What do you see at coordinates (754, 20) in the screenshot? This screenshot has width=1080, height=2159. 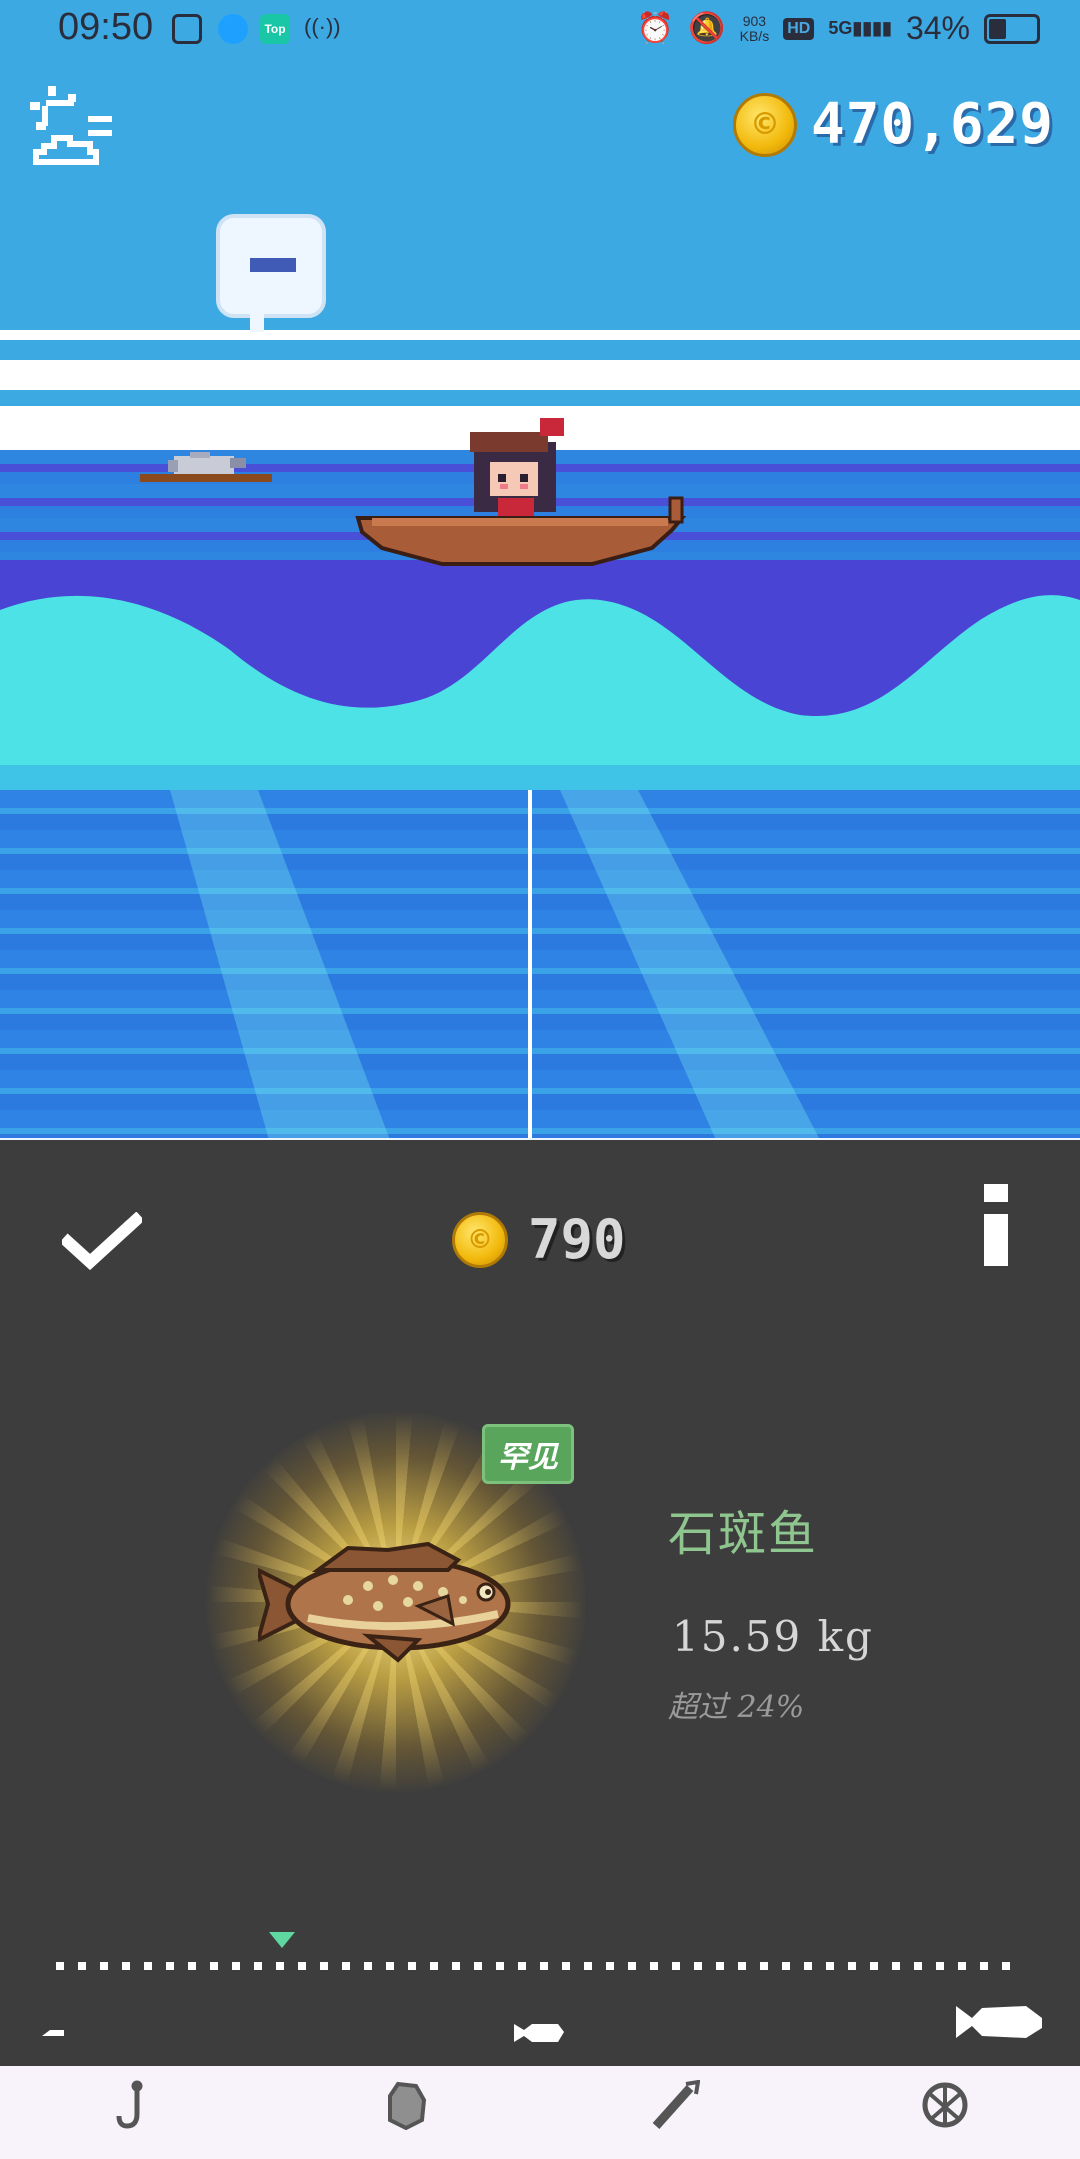 I see `network-speed-value: 903` at bounding box center [754, 20].